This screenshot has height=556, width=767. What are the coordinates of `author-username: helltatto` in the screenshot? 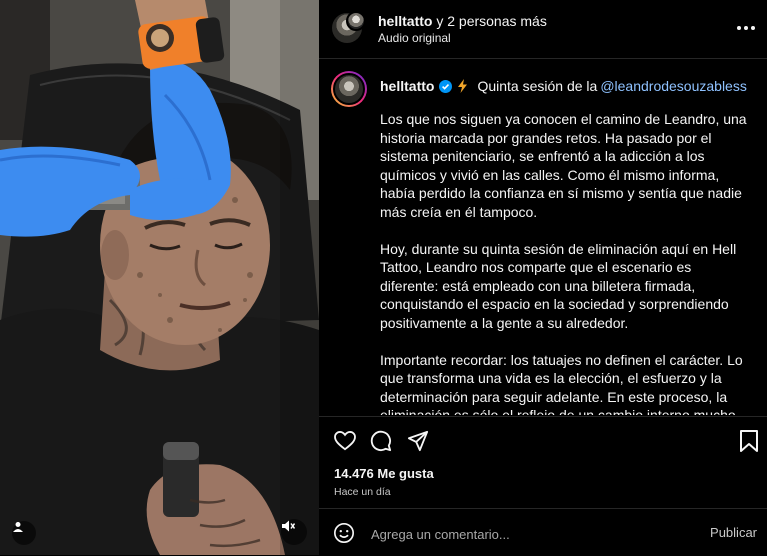 It's located at (405, 21).